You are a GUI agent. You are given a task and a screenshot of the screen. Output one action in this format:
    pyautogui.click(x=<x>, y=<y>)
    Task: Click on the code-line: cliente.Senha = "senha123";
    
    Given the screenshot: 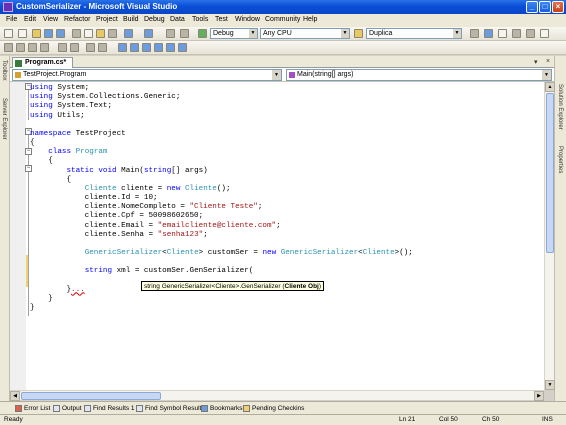 What is the action you would take?
    pyautogui.click(x=119, y=235)
    